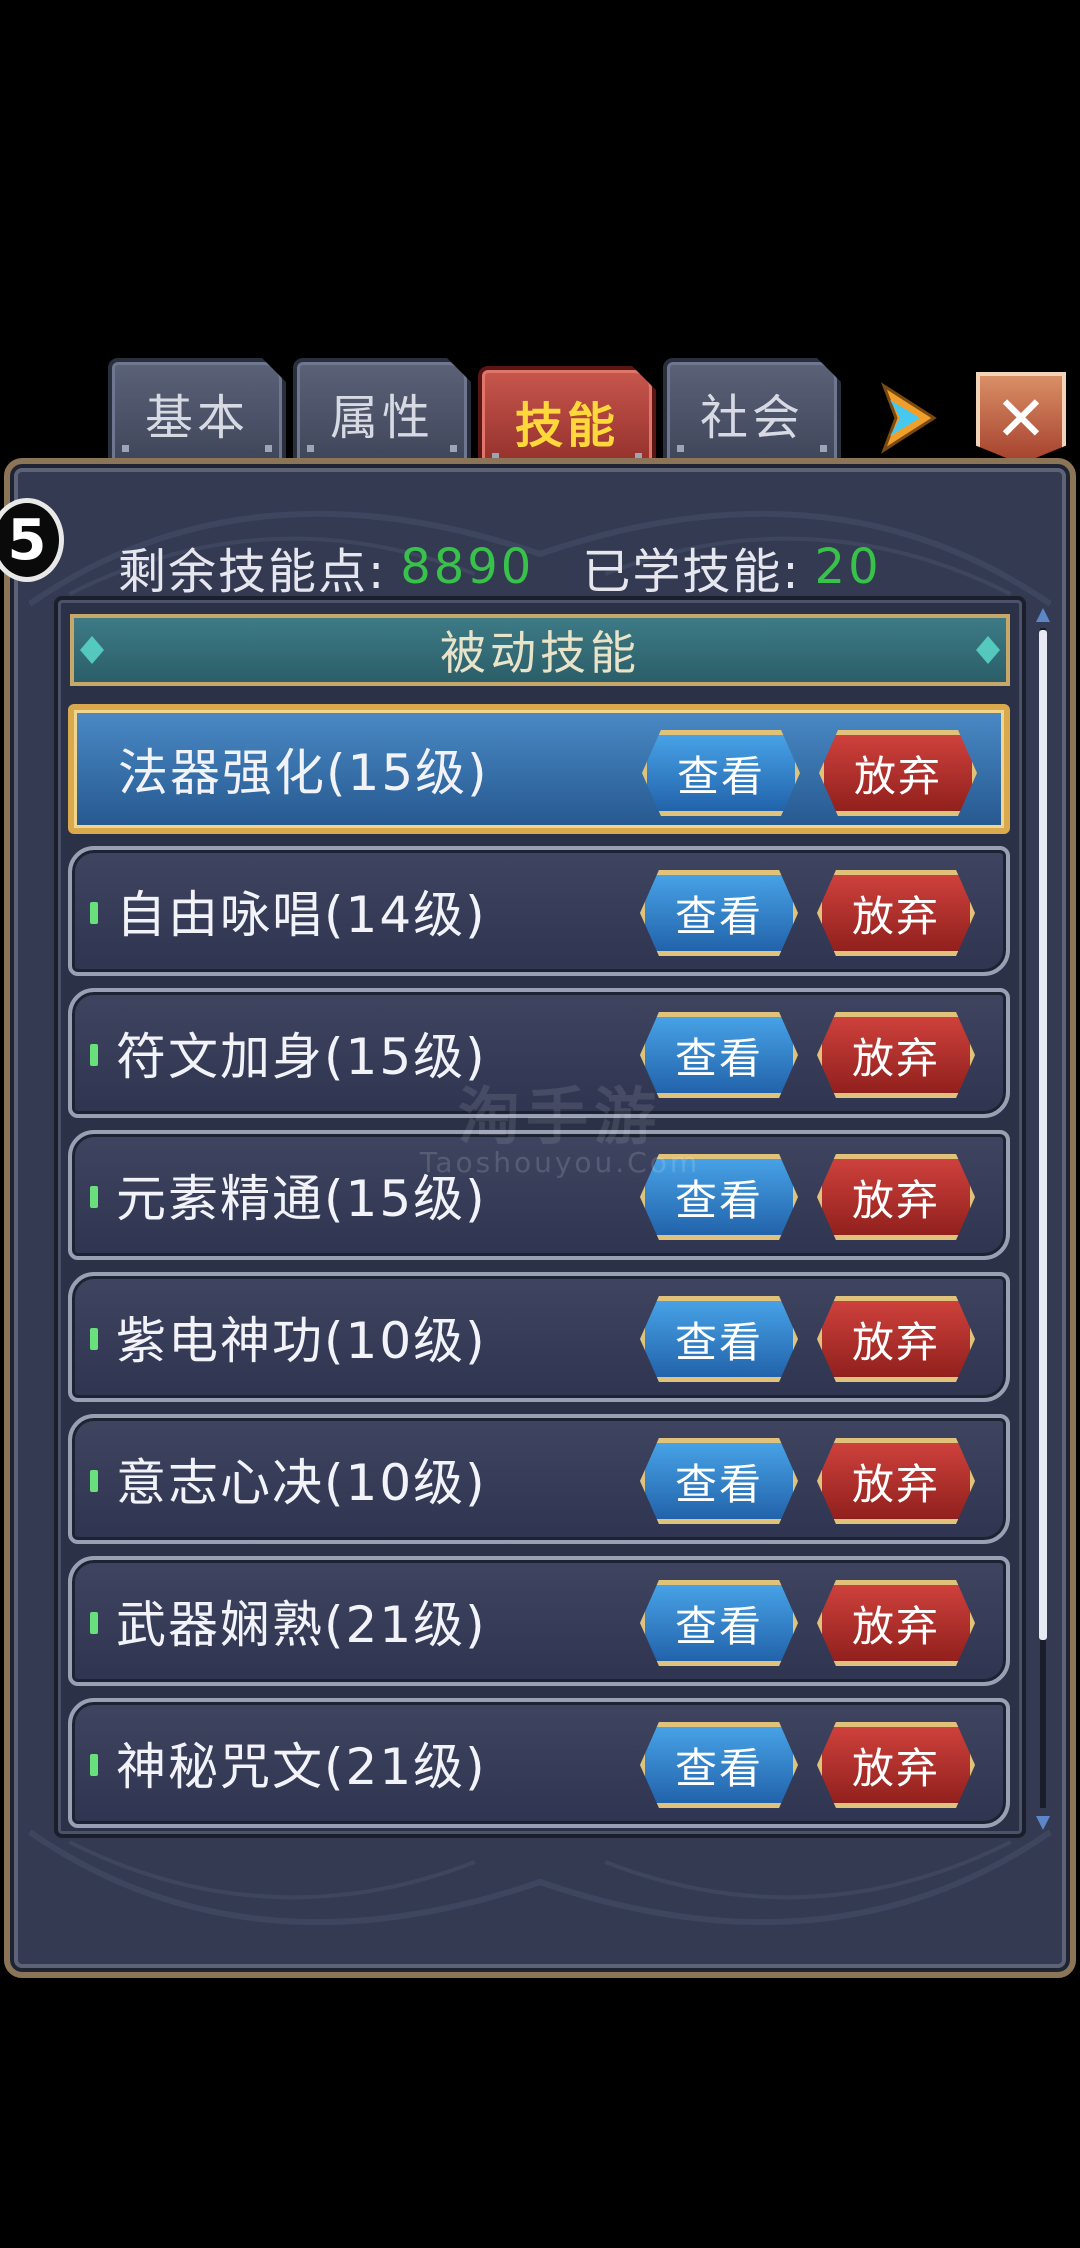 This screenshot has width=1080, height=2248. I want to click on skill-row: 自由咏唱(14级) 查看 放弃, so click(539, 911).